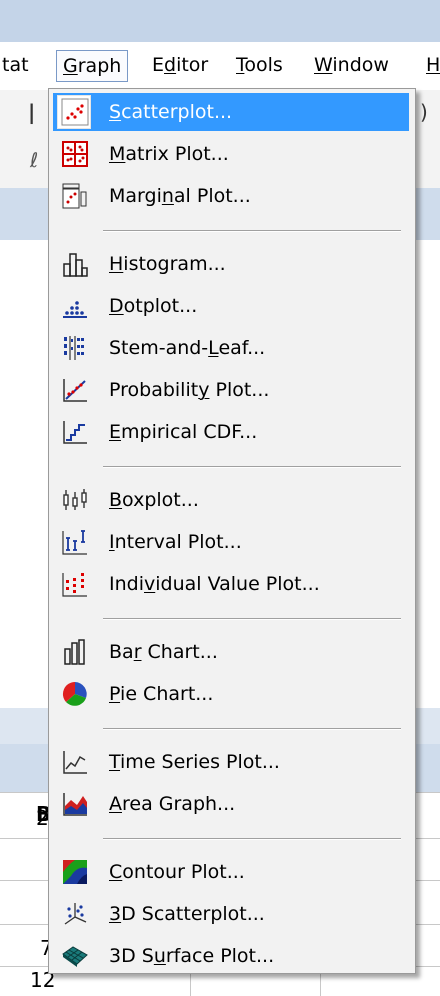 Image resolution: width=440 pixels, height=996 pixels. What do you see at coordinates (75, 432) in the screenshot?
I see `empirical-cdf-icon` at bounding box center [75, 432].